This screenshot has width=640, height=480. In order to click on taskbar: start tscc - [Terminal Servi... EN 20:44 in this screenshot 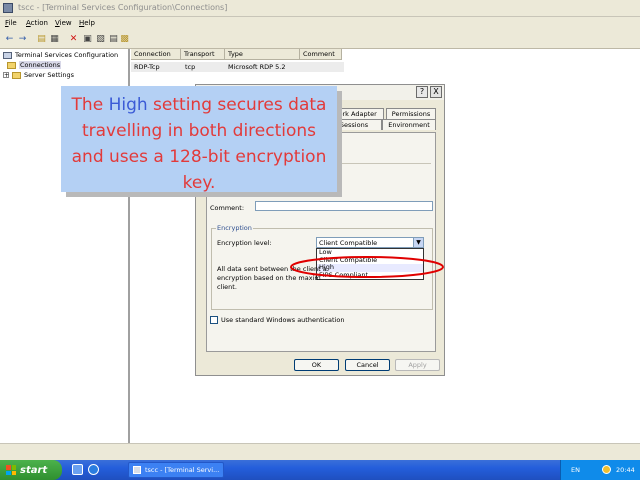, I will do `click(320, 470)`.